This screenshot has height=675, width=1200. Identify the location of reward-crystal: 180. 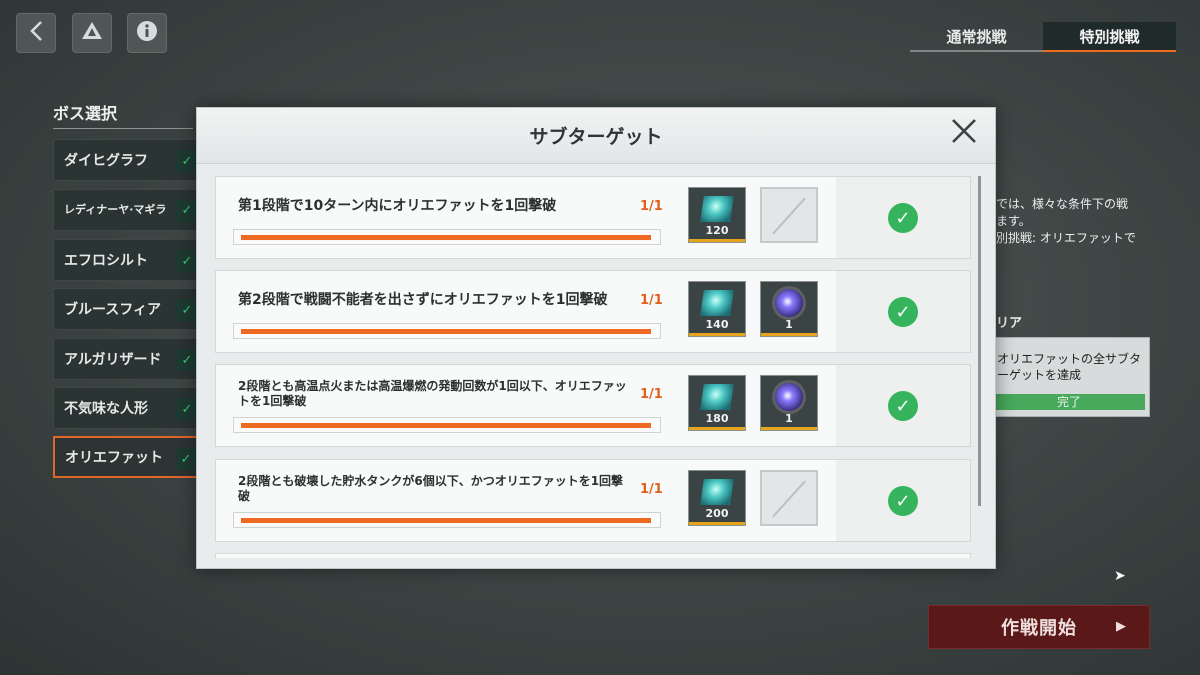
(717, 403).